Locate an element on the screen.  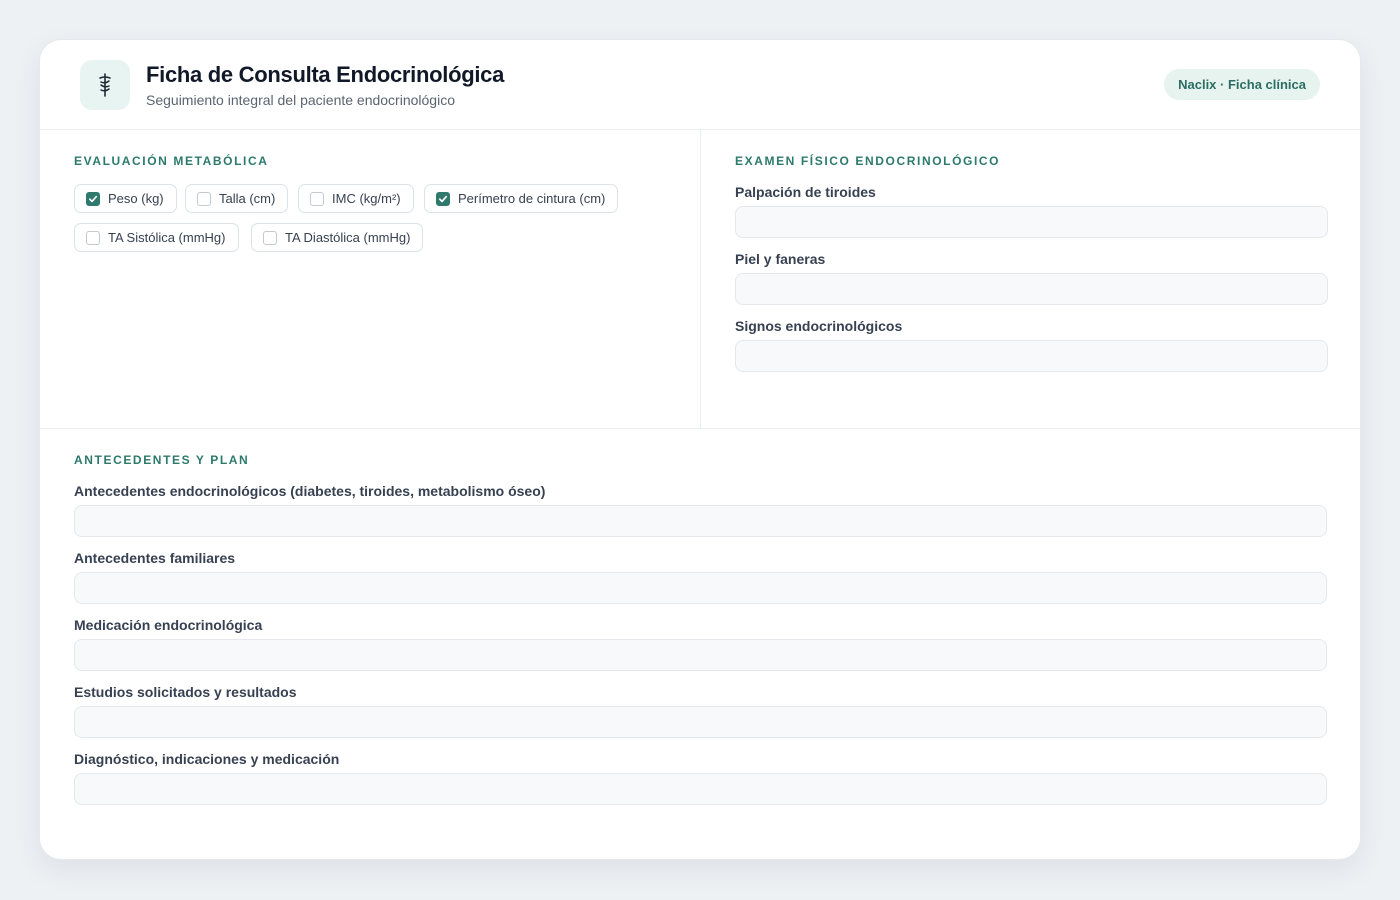
option-peso: Peso (kg) is located at coordinates (125, 198).